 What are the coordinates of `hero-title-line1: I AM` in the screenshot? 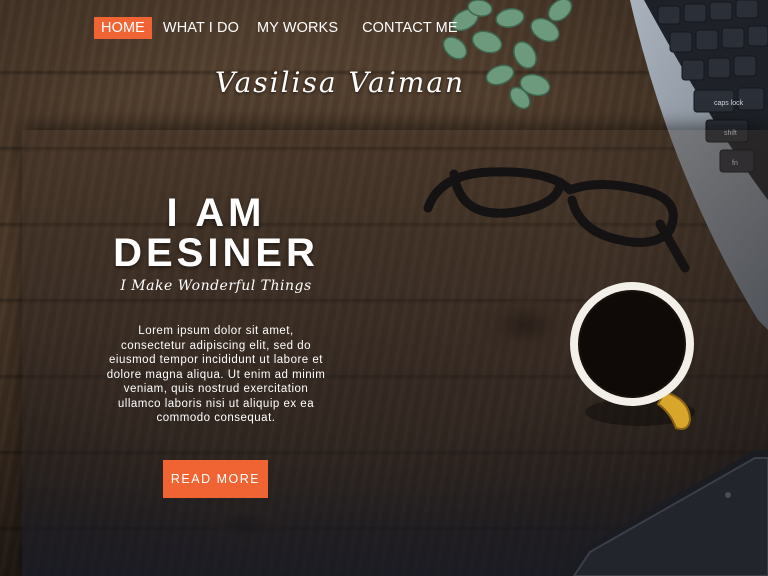 It's located at (216, 213).